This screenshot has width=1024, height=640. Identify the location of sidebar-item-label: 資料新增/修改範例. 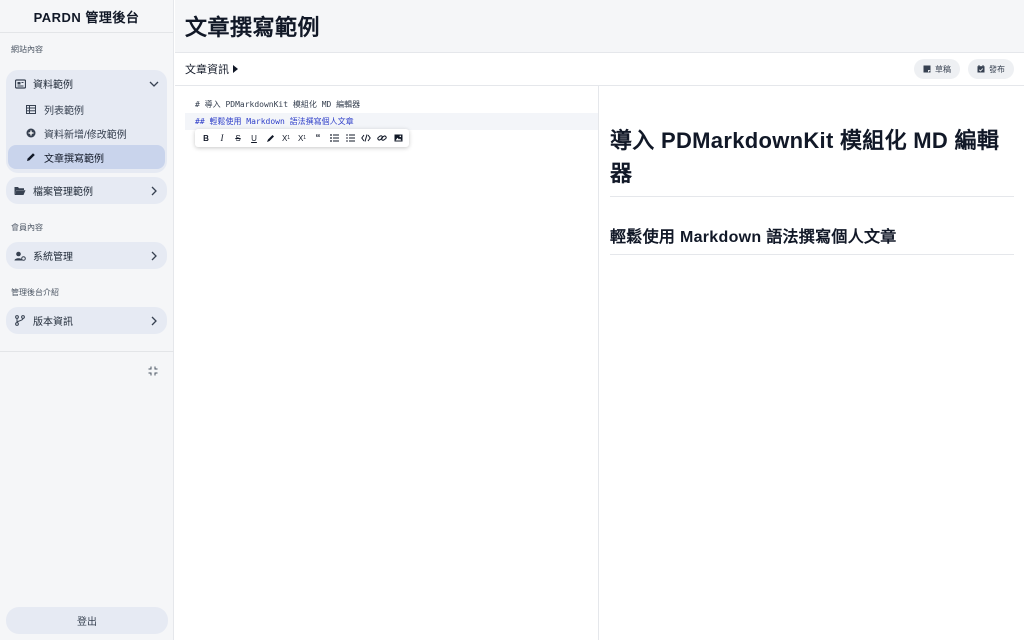
(85, 135).